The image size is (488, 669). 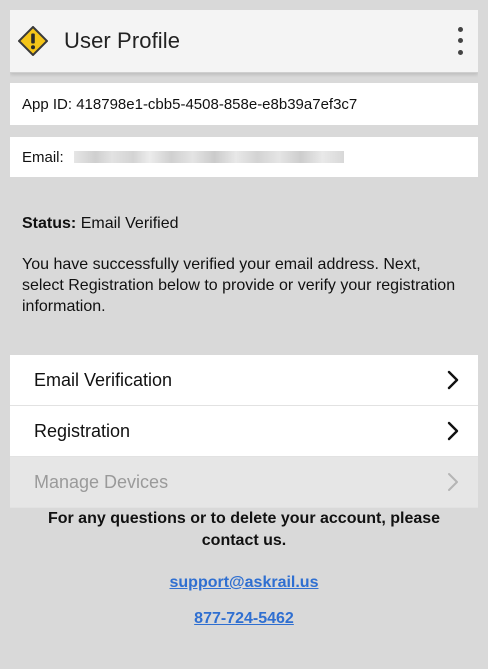 I want to click on warning-diamond-icon, so click(x=33, y=41).